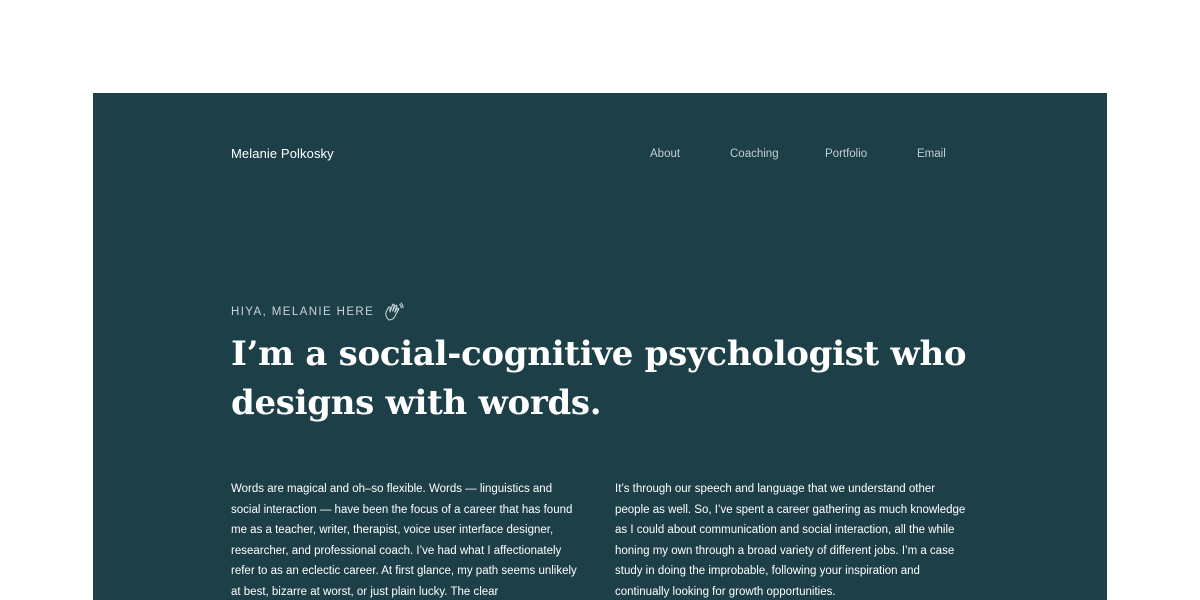 Image resolution: width=1200 pixels, height=600 pixels. What do you see at coordinates (931, 154) in the screenshot?
I see `nav-email: Email` at bounding box center [931, 154].